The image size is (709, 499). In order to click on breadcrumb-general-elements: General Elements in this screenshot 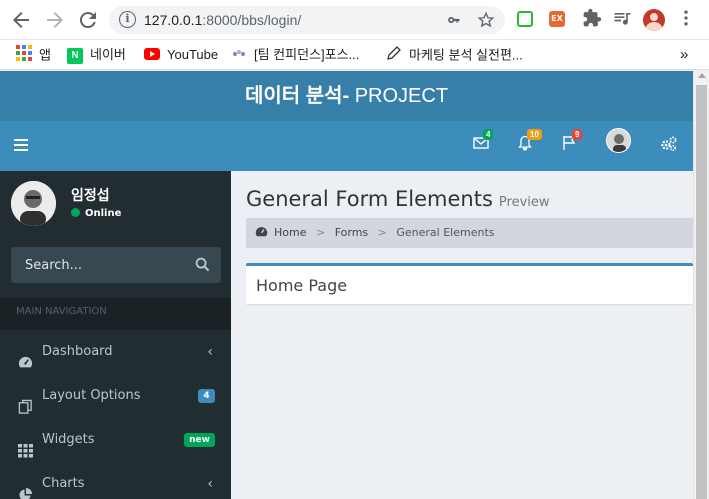, I will do `click(445, 232)`.